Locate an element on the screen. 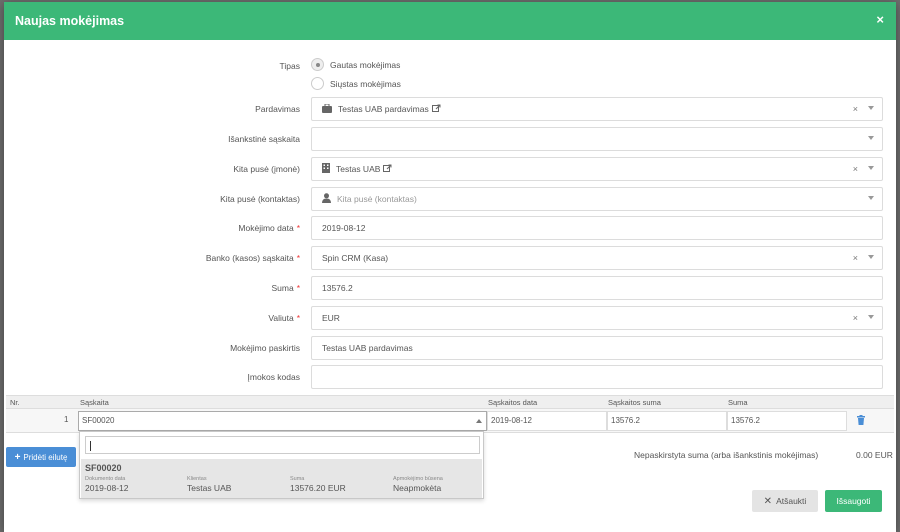 The height and width of the screenshot is (532, 900). sale-label: Pardavimas is located at coordinates (277, 109).